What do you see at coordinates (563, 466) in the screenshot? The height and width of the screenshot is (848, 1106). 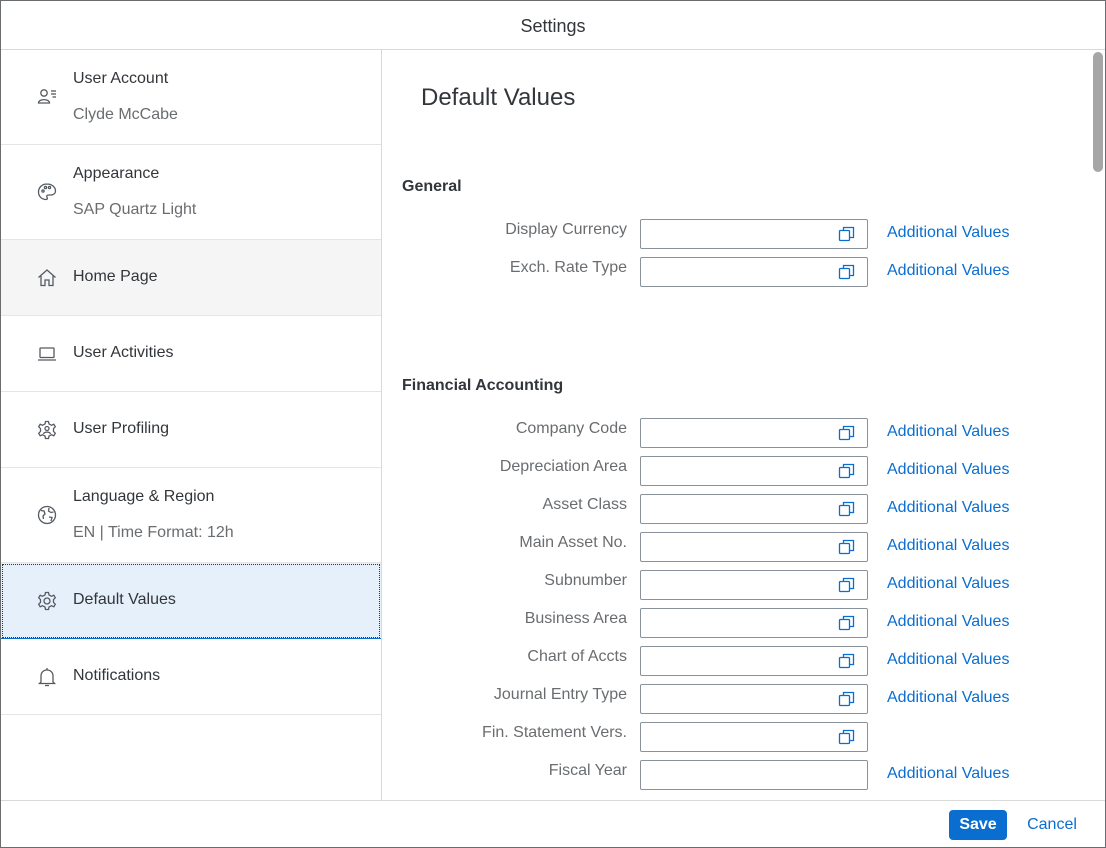 I see `field-label: Depreciation Area` at bounding box center [563, 466].